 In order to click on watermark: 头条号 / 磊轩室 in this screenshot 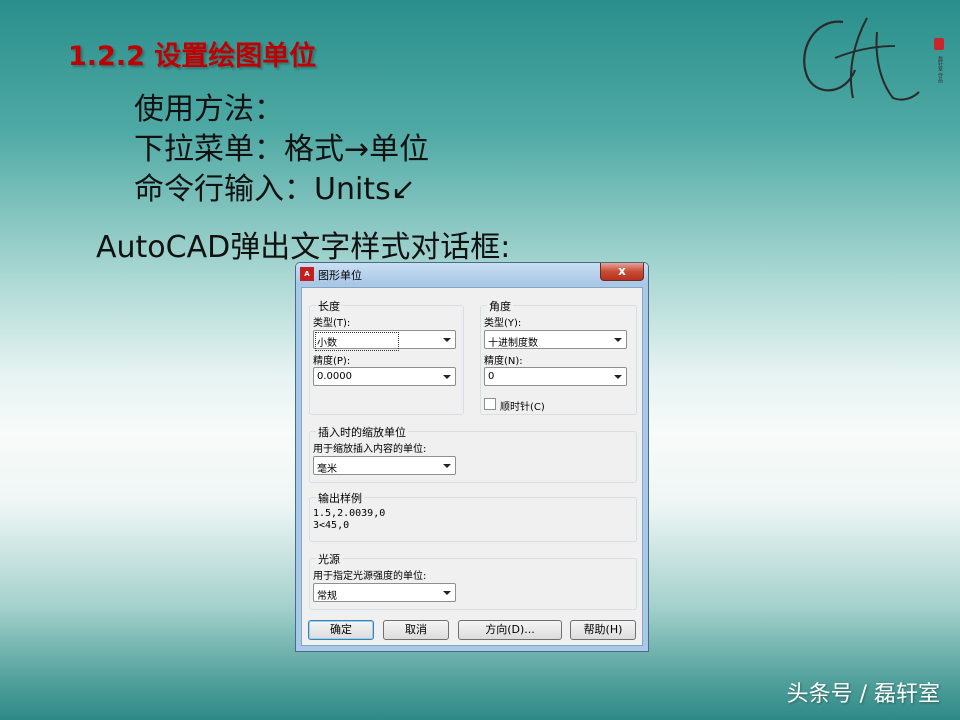, I will do `click(863, 694)`.